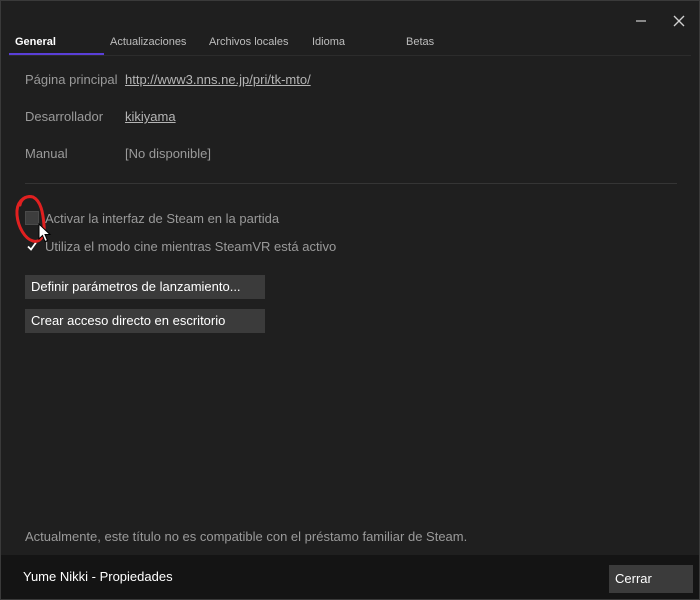  Describe the element at coordinates (248, 42) in the screenshot. I see `tab-local-files: Archivos locales` at that location.